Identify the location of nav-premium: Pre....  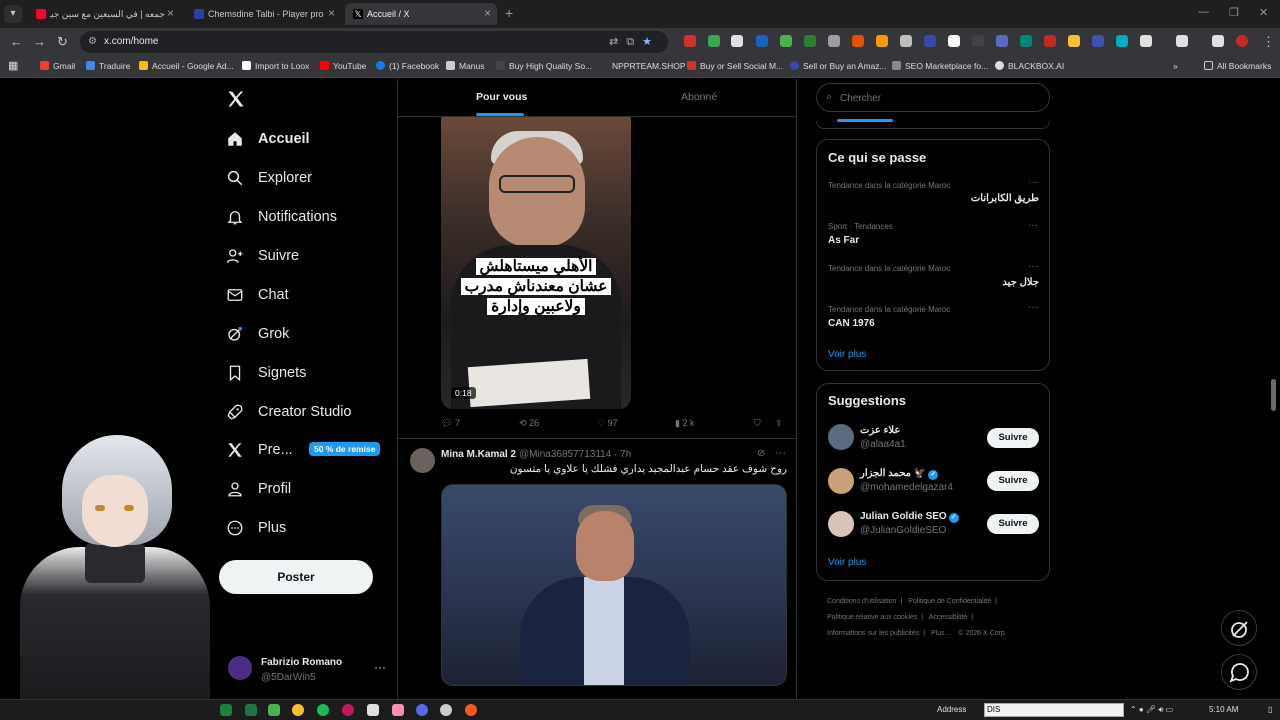
(259, 450).